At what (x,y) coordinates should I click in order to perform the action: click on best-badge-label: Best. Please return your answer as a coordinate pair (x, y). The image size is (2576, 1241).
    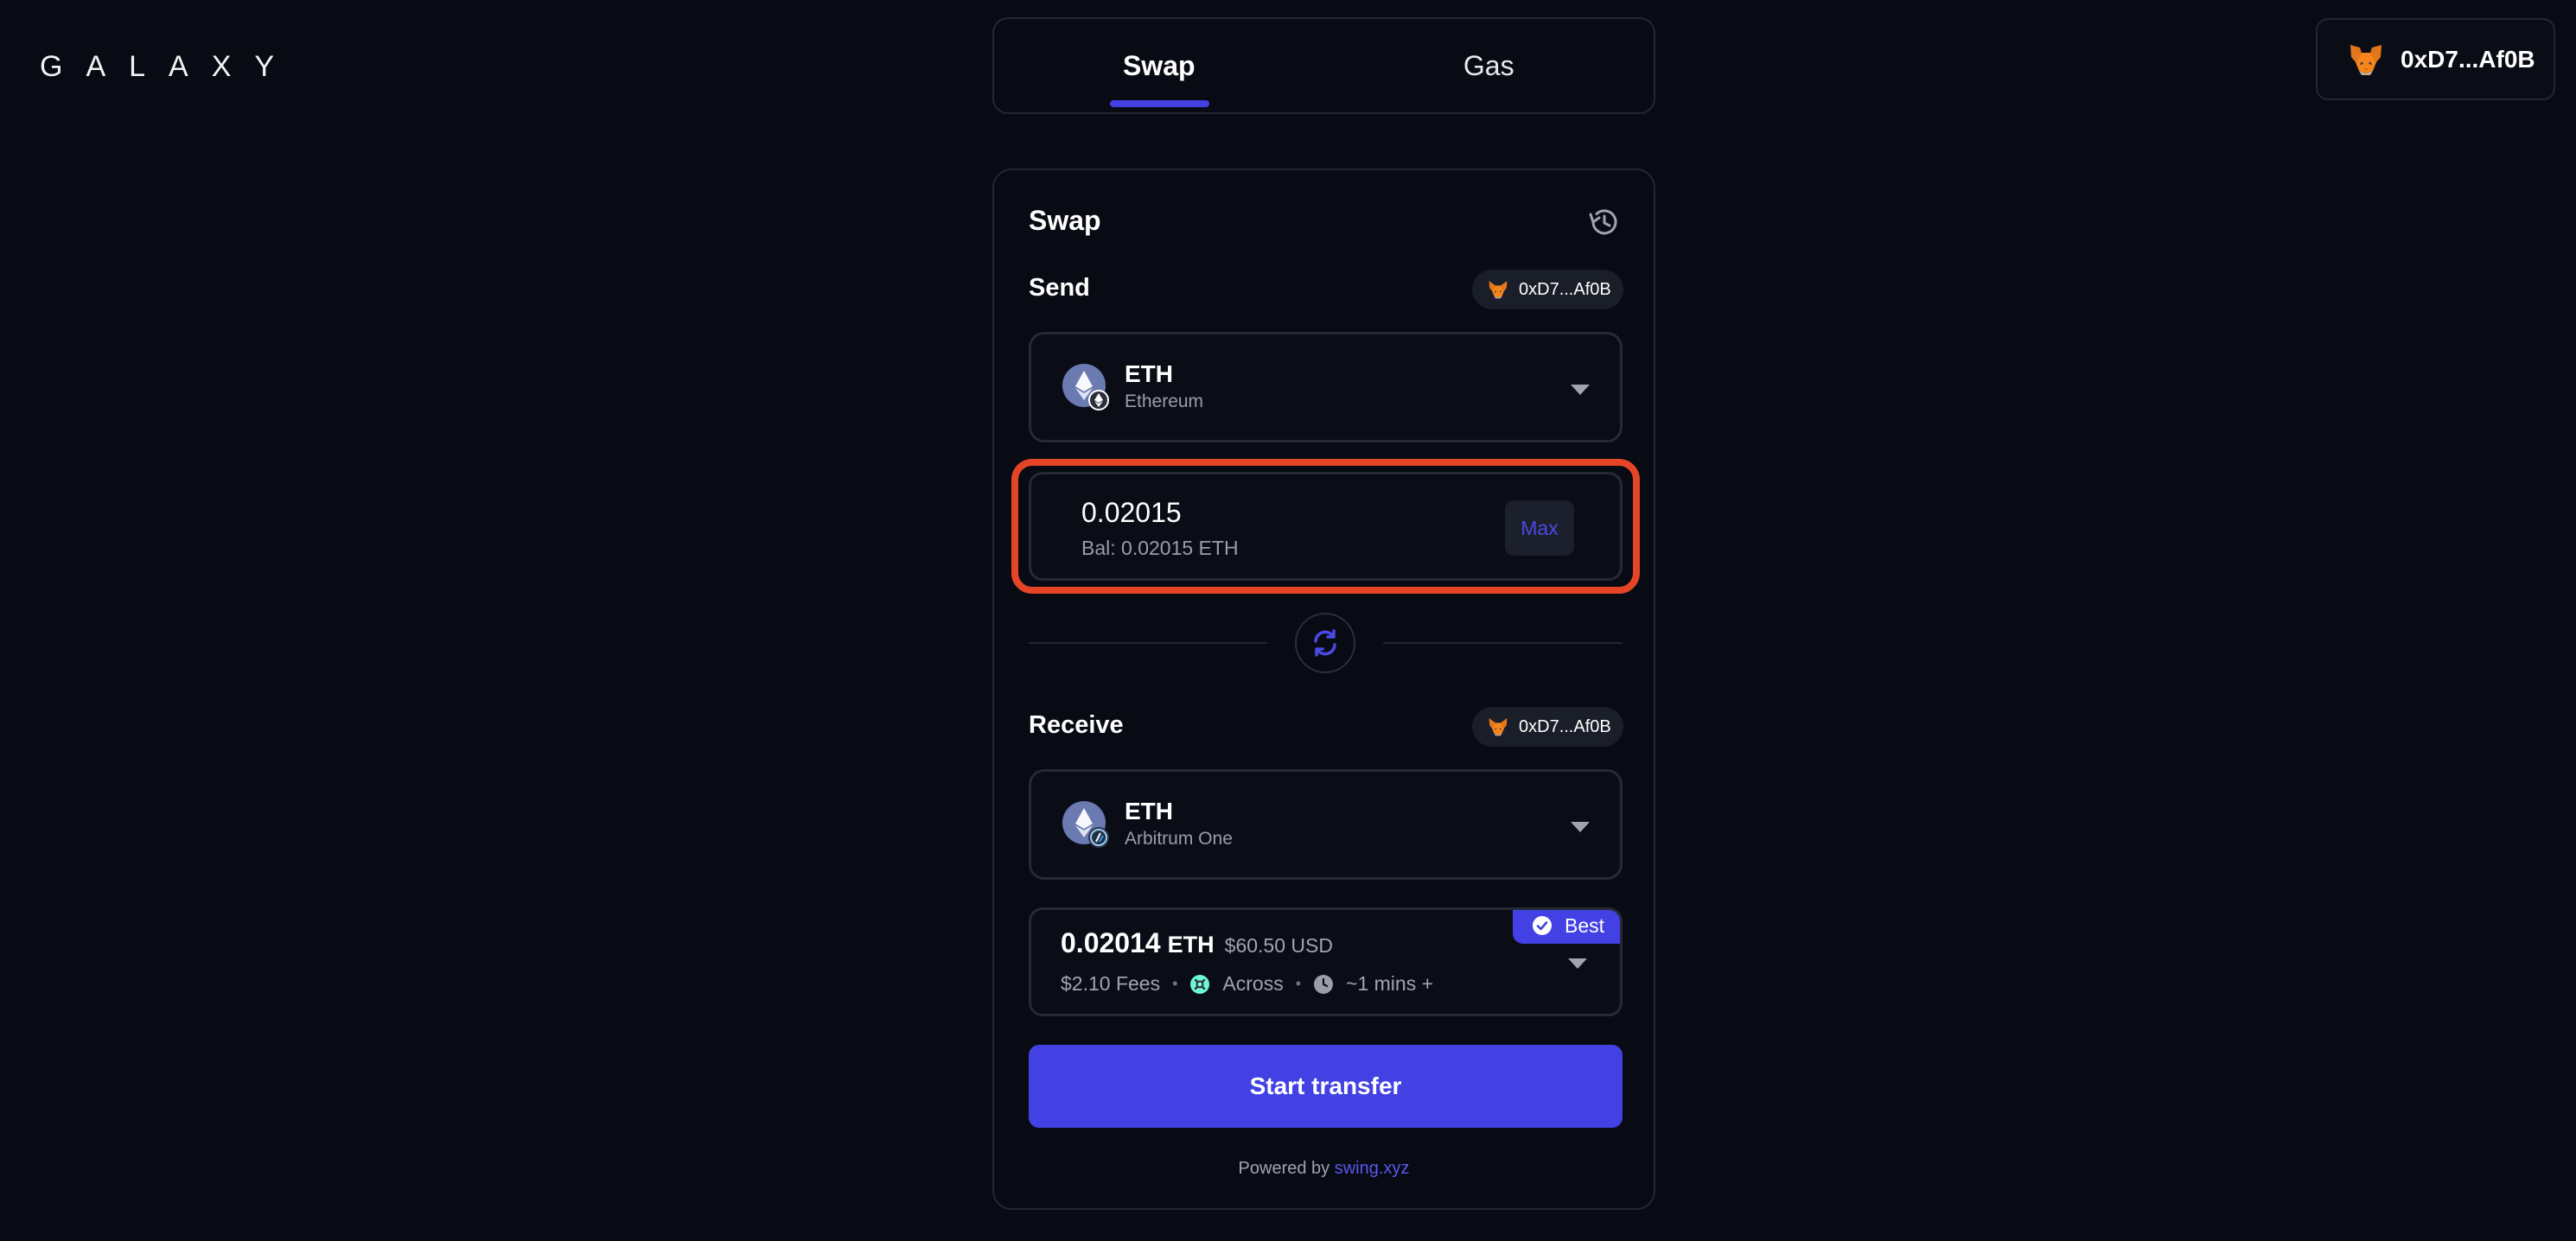
    Looking at the image, I should click on (1585, 925).